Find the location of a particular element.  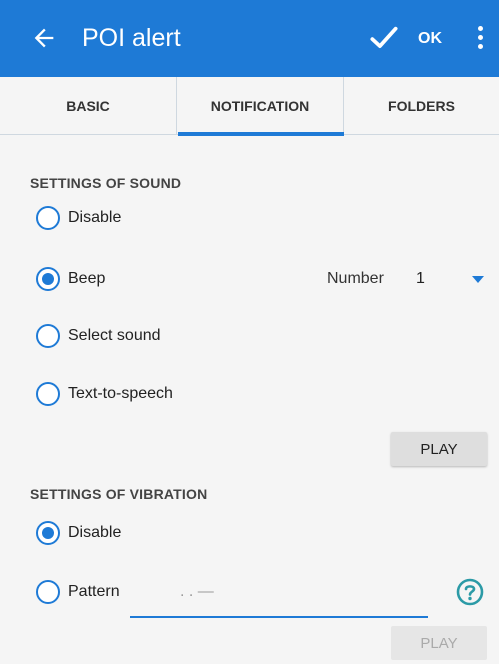

checkmark-icon is located at coordinates (384, 38).